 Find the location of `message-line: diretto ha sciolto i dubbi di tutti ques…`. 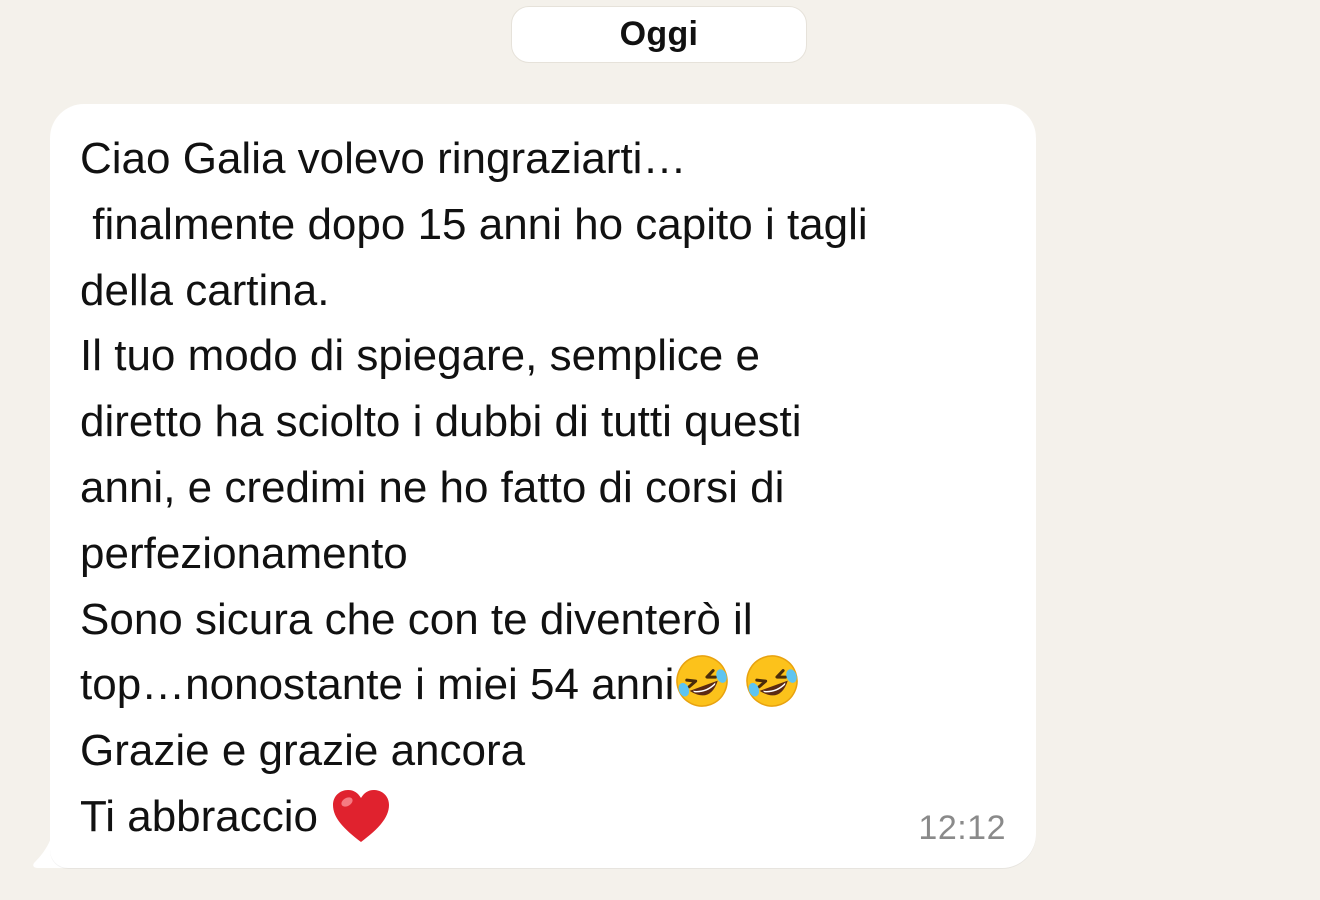

message-line: diretto ha sciolto i dubbi di tutti ques… is located at coordinates (441, 422).